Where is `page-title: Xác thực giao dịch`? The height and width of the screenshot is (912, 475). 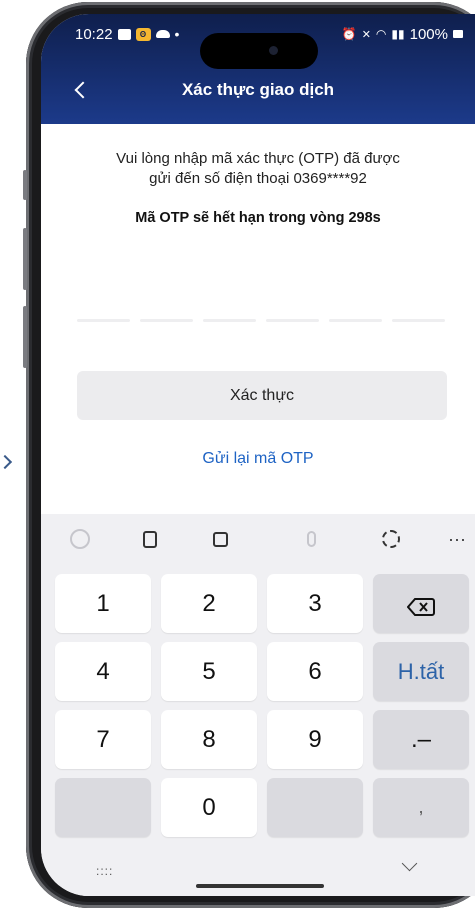
page-title: Xác thực giao dịch is located at coordinates (258, 89).